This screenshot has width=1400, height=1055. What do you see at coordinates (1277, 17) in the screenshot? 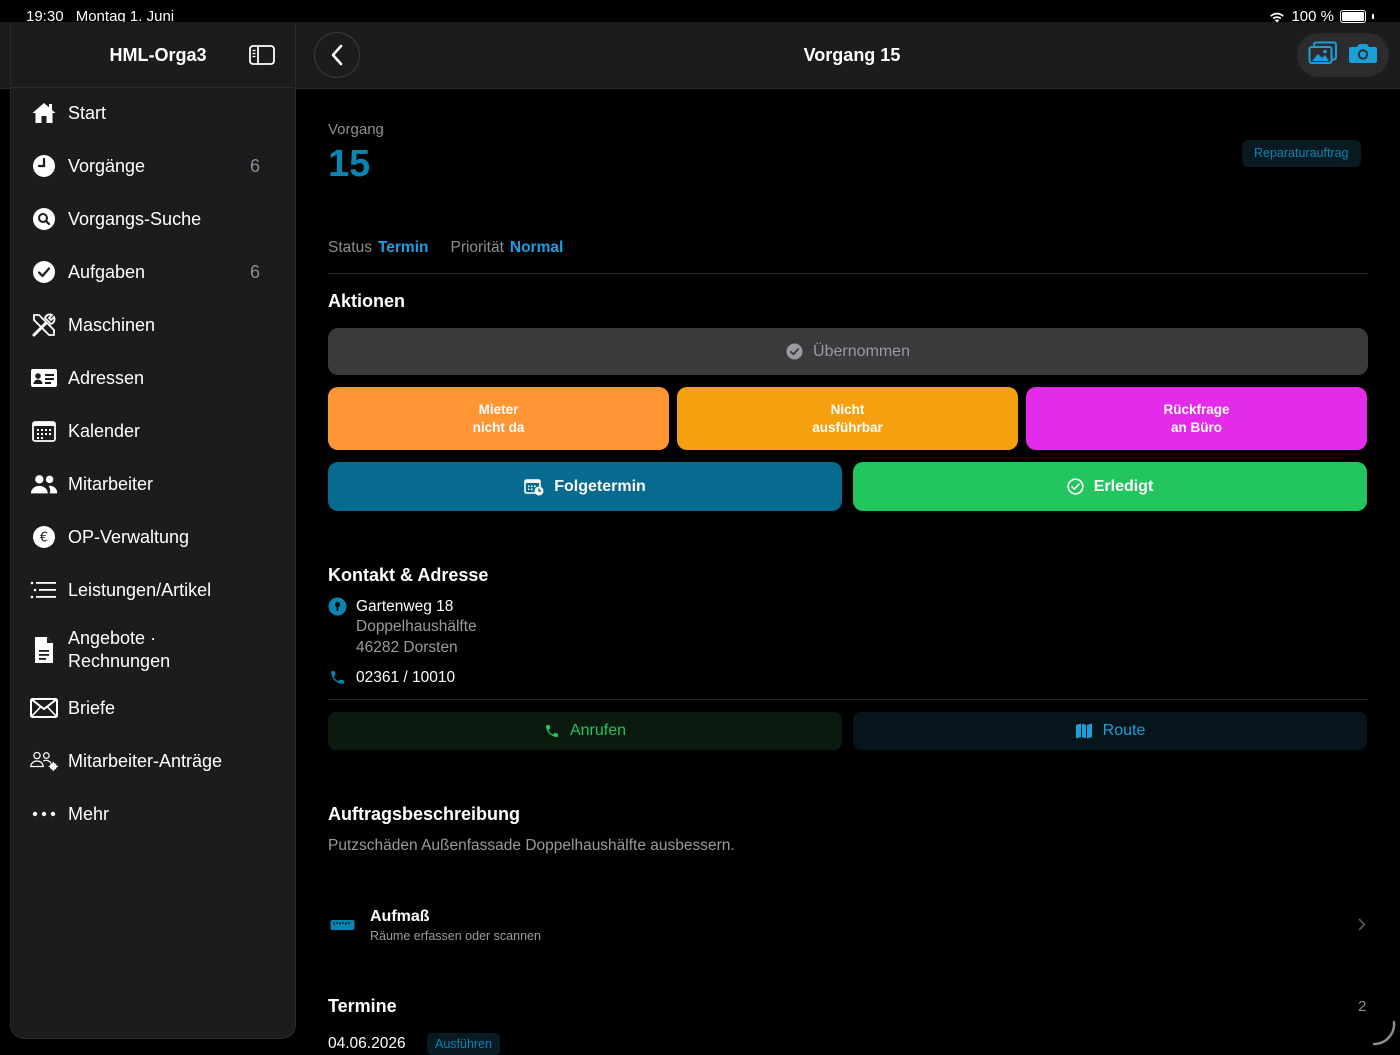
I see `wifi-icon` at bounding box center [1277, 17].